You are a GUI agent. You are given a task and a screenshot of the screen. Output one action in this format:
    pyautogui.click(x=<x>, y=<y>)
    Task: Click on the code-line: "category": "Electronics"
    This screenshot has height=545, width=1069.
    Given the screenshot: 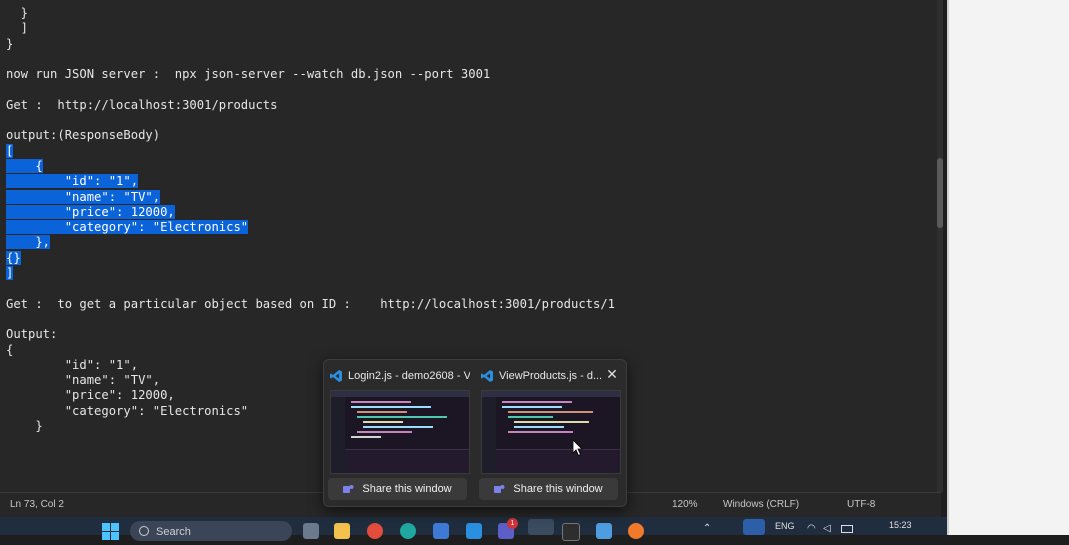 What is the action you would take?
    pyautogui.click(x=310, y=227)
    